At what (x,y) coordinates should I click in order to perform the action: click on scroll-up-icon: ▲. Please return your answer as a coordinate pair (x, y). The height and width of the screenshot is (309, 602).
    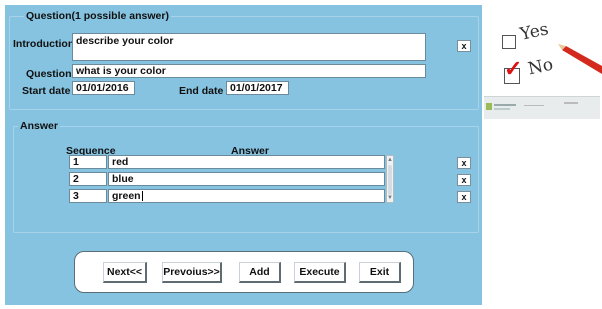
    Looking at the image, I should click on (390, 160).